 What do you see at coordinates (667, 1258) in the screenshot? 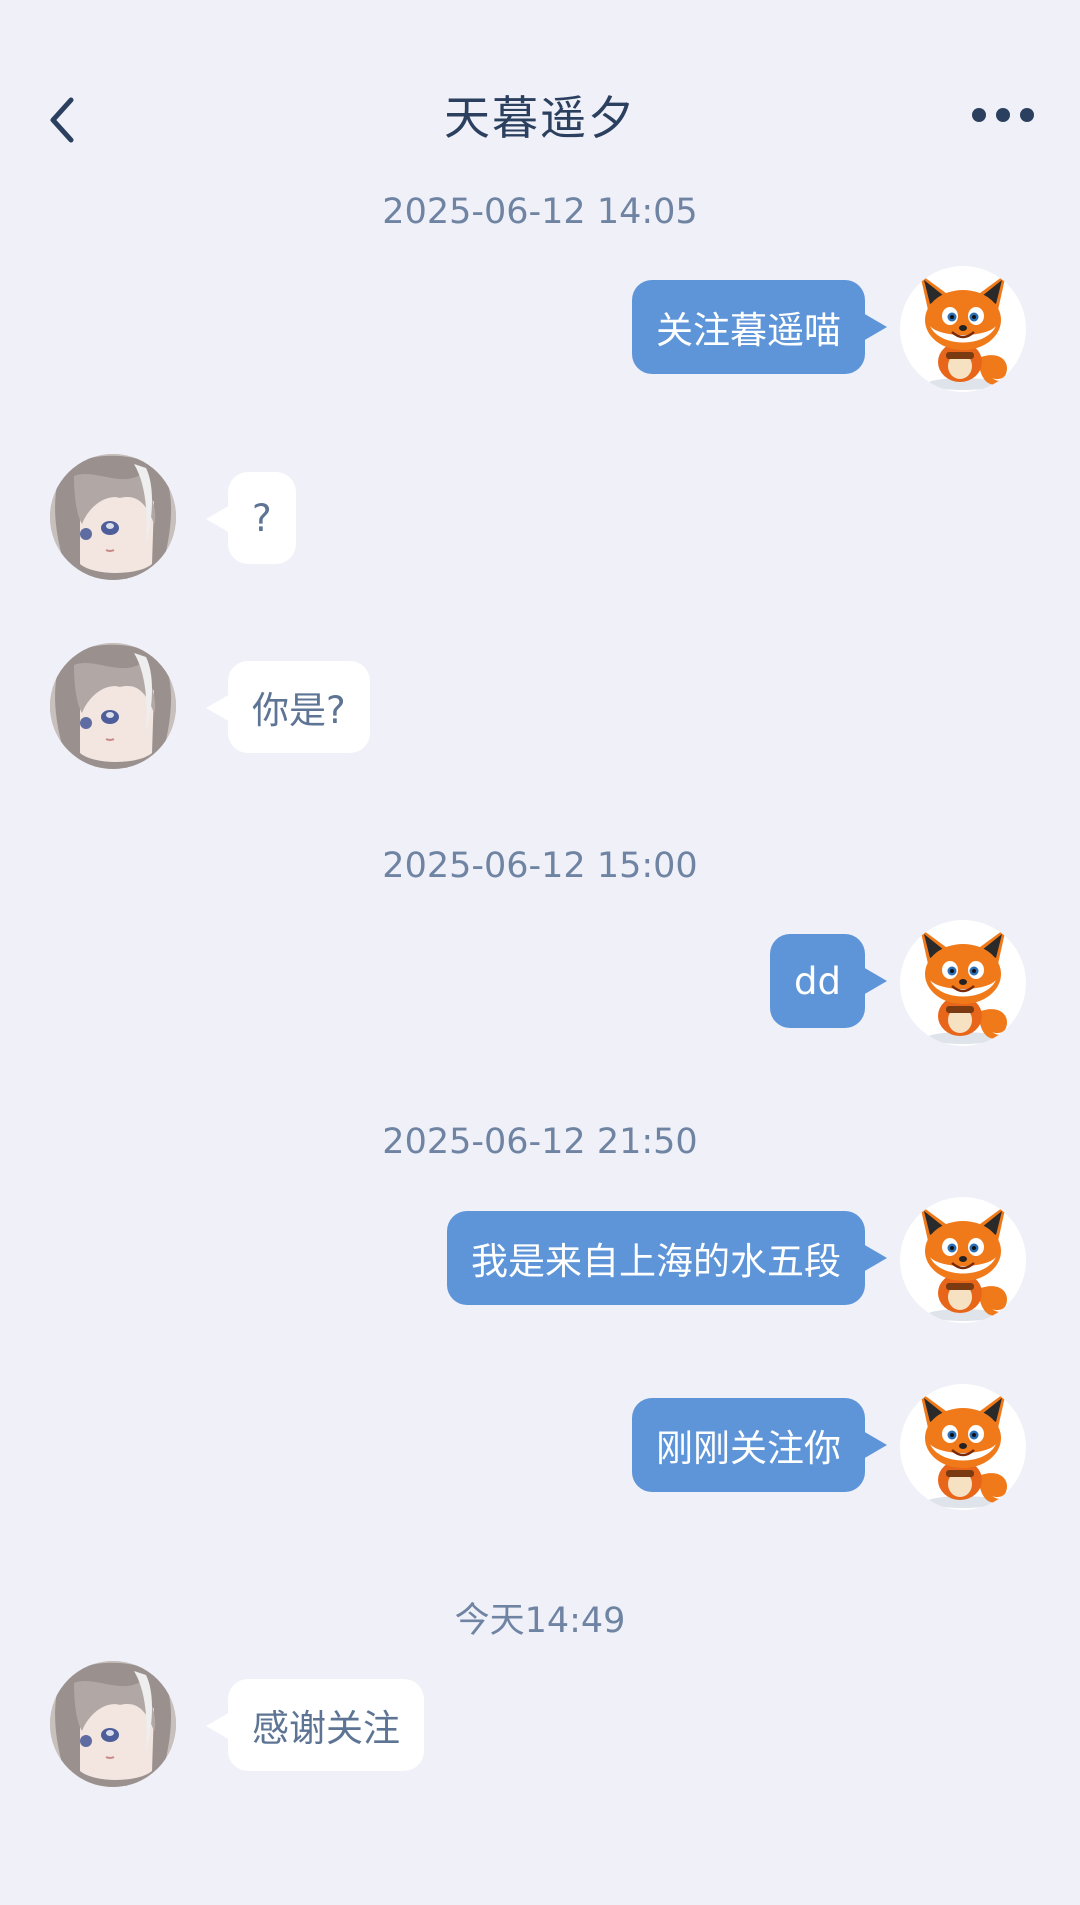
I see `message-bubble: 我是来自上海的水五段` at bounding box center [667, 1258].